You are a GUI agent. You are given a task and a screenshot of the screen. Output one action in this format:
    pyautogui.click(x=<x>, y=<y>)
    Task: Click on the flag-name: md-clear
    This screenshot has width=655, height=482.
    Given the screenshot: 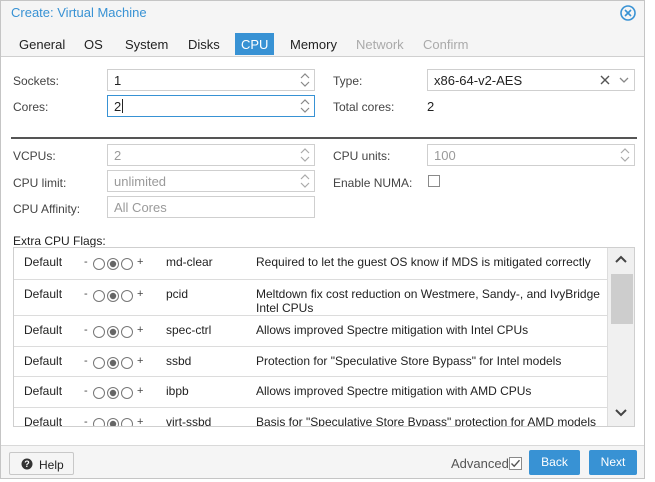 What is the action you would take?
    pyautogui.click(x=189, y=262)
    